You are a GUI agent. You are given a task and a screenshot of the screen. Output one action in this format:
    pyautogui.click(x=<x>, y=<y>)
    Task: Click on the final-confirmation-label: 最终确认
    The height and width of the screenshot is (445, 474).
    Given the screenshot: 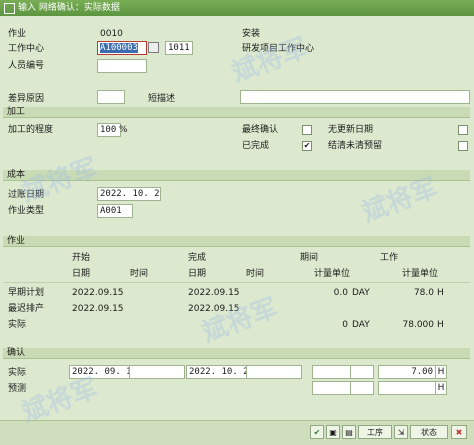 What is the action you would take?
    pyautogui.click(x=260, y=130)
    